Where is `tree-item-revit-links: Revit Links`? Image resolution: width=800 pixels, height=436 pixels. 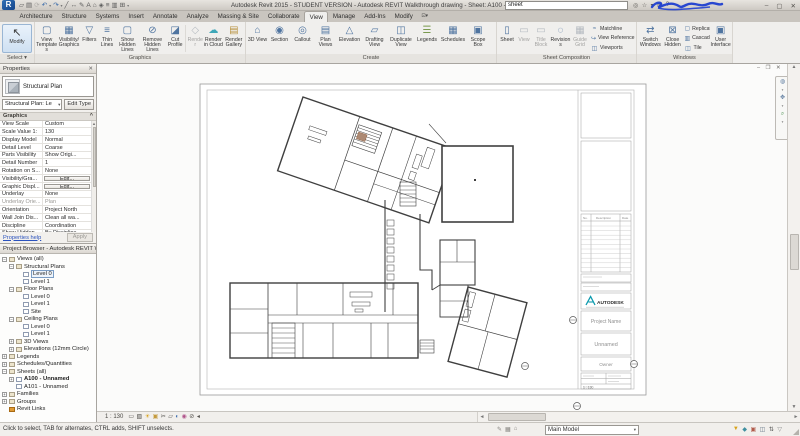 tree-item-revit-links: Revit Links is located at coordinates (49, 410).